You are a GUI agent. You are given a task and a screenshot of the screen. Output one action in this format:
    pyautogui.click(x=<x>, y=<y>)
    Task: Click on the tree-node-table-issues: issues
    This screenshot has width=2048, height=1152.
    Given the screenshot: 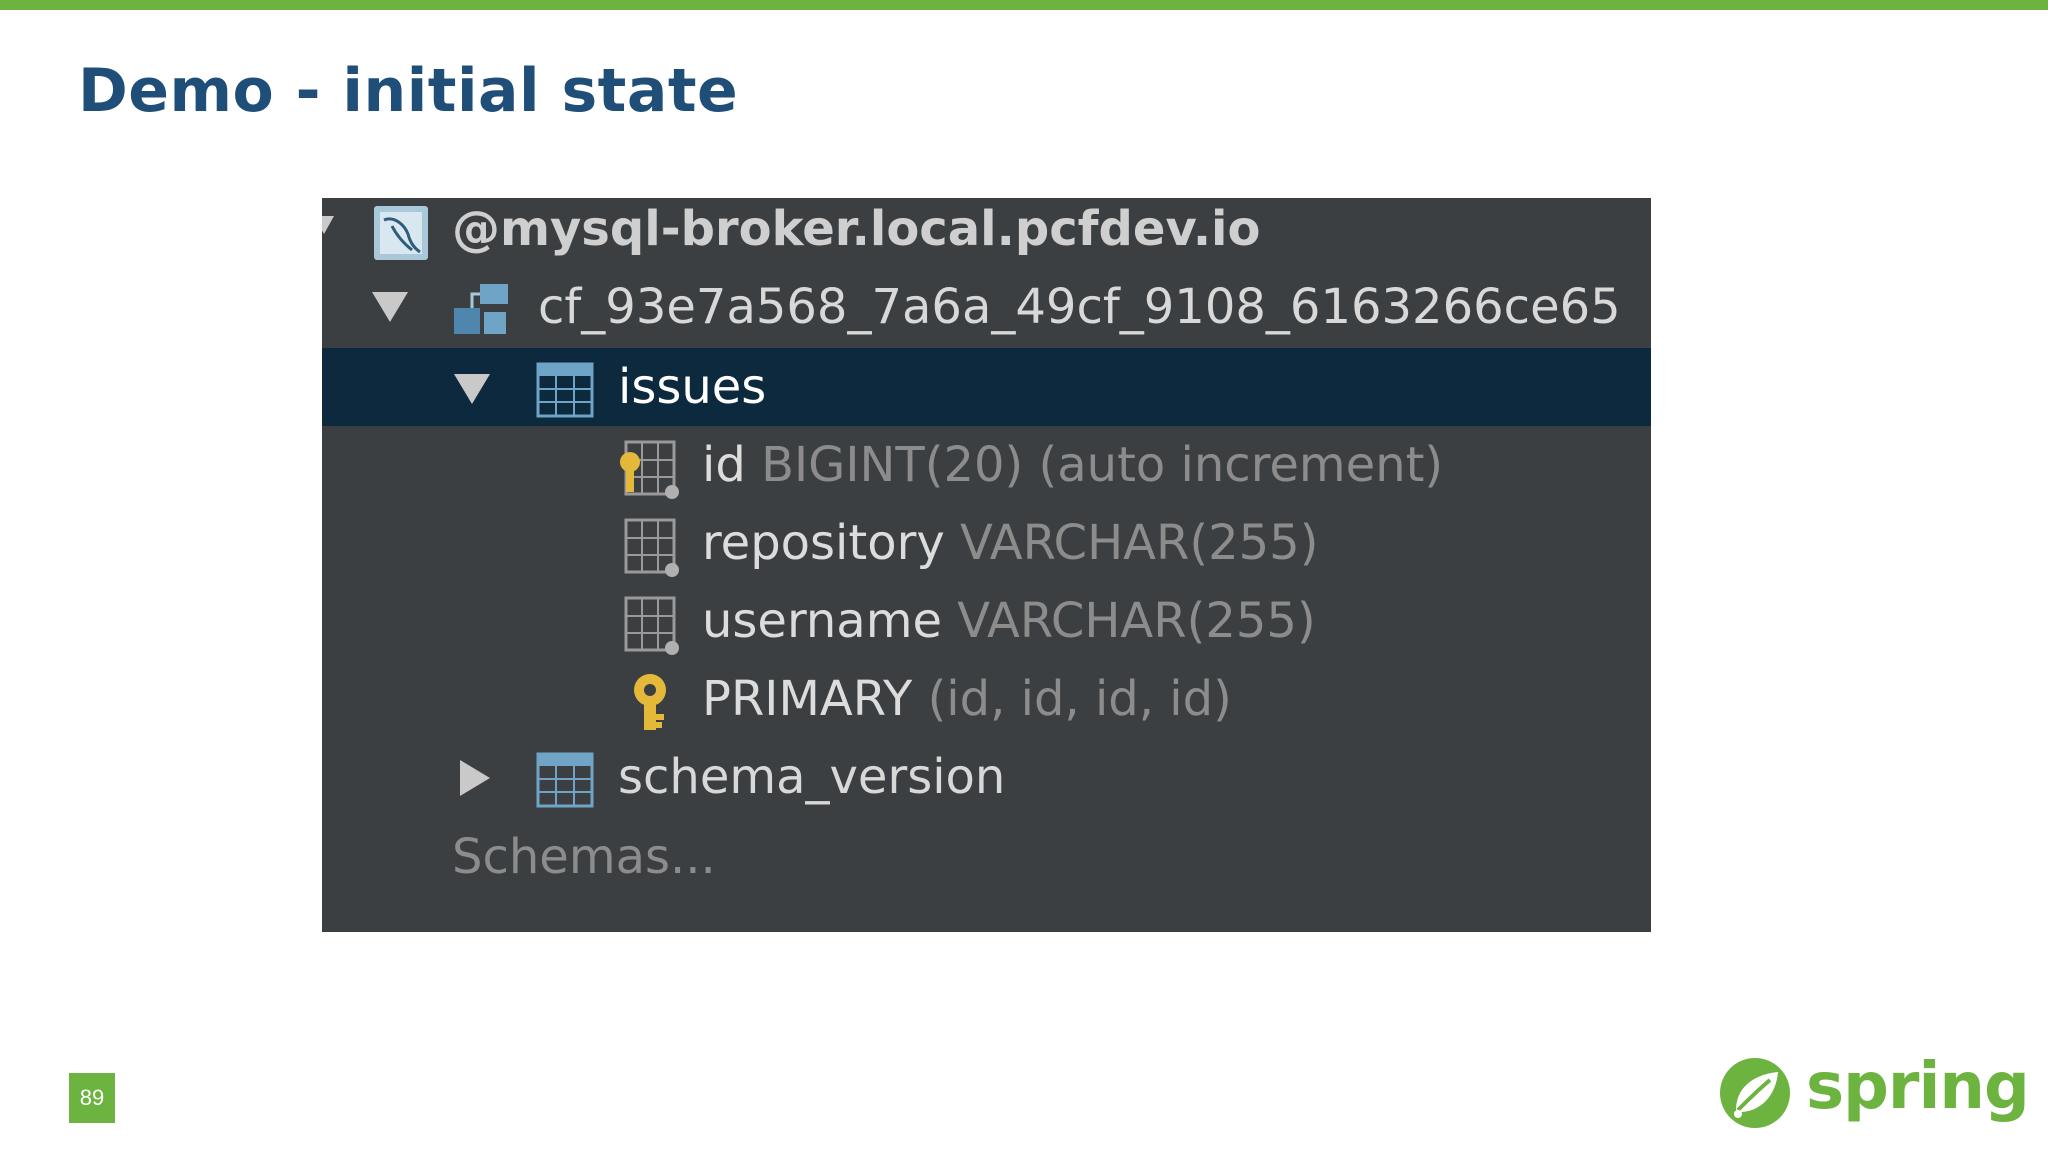 What is the action you would take?
    pyautogui.click(x=986, y=387)
    